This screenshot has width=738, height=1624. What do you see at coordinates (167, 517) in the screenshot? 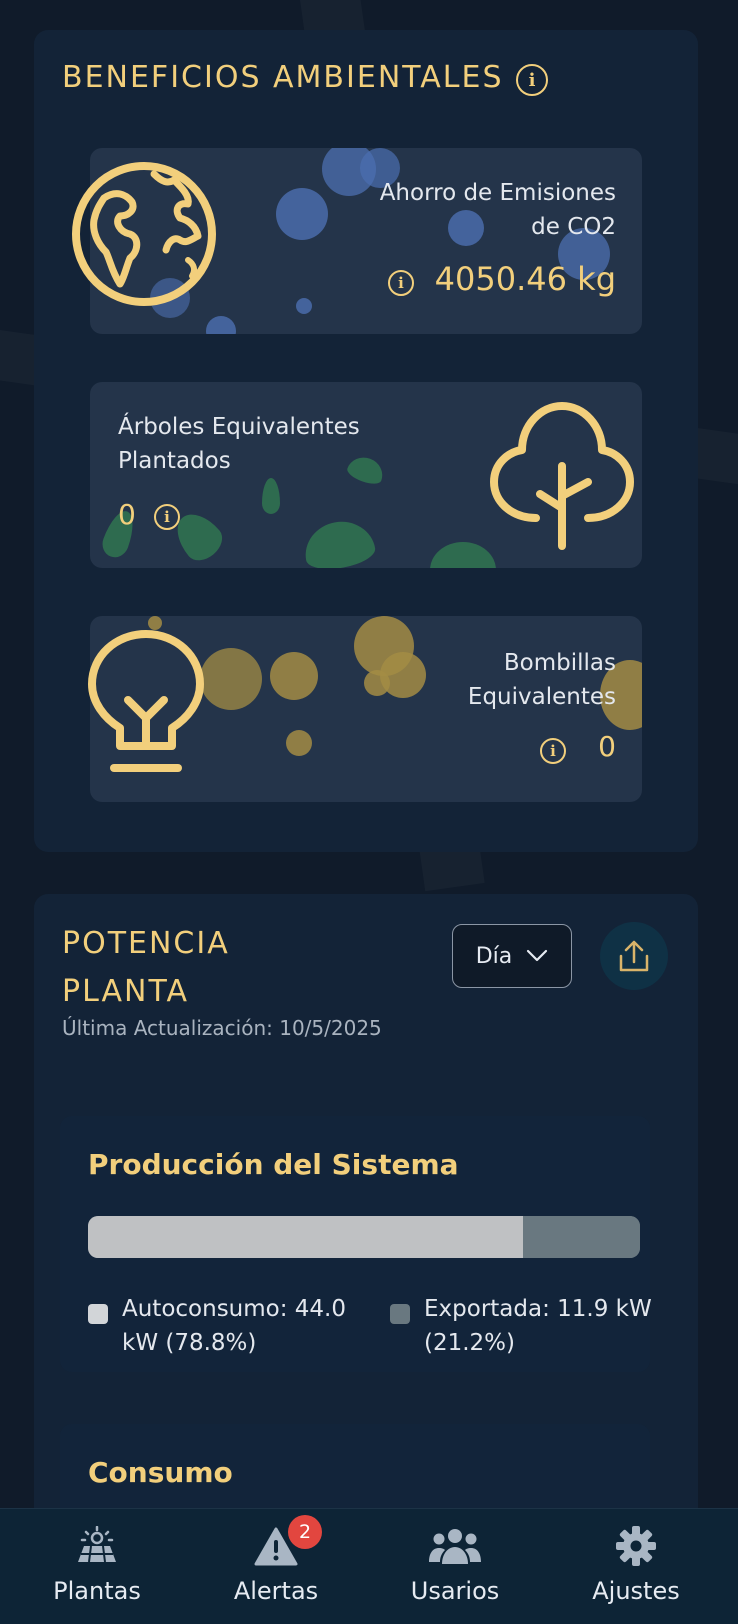
I see `trees-info-icon: i` at bounding box center [167, 517].